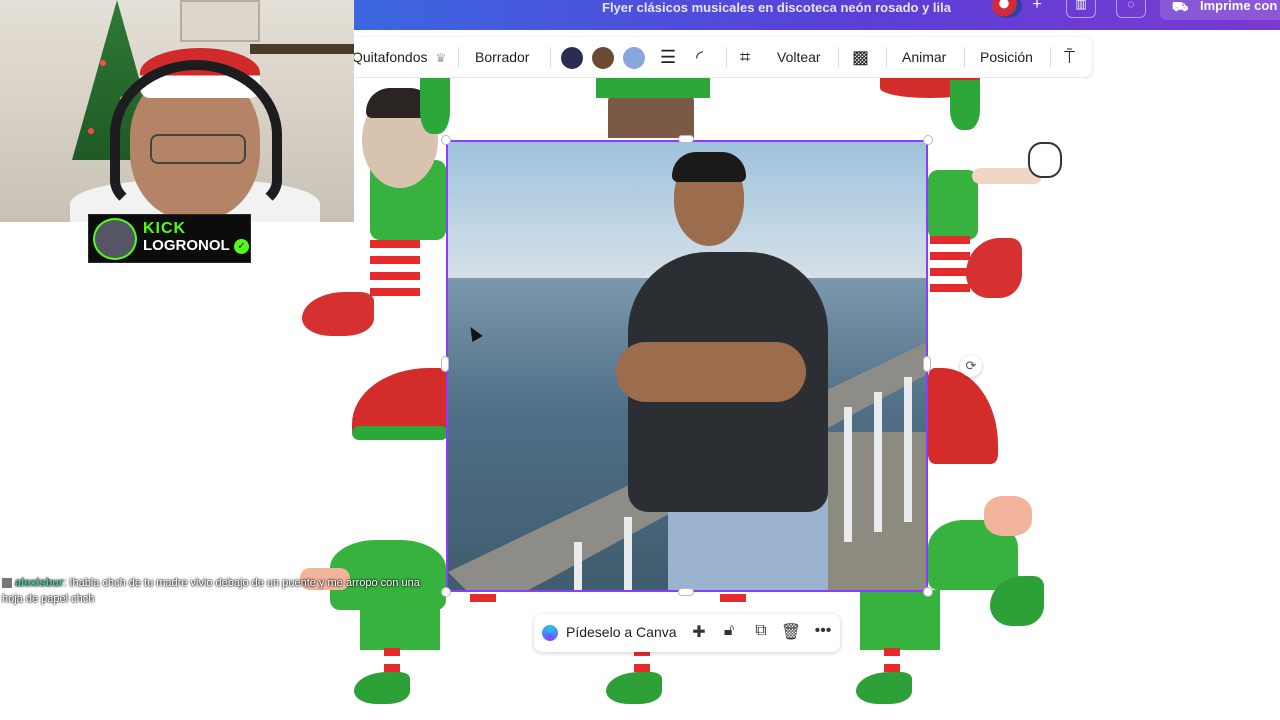  I want to click on webcam-overlay, so click(177, 111).